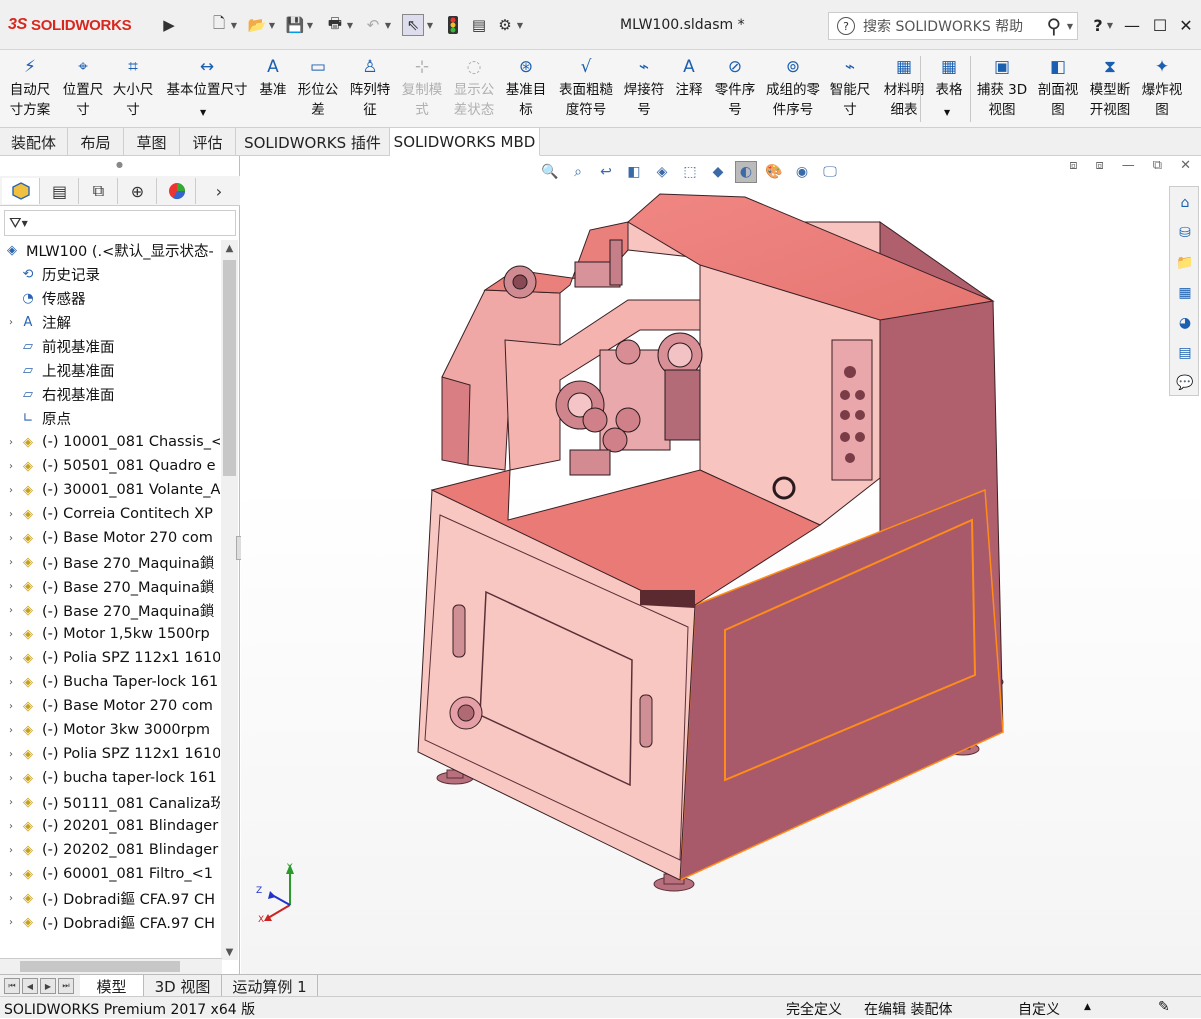  Describe the element at coordinates (505, 25) in the screenshot. I see `options-icon: ⚙` at that location.